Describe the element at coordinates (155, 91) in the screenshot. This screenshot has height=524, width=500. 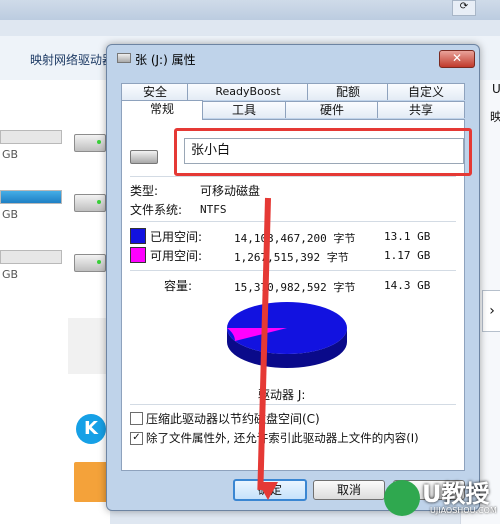
I see `tab-security: 安全` at that location.